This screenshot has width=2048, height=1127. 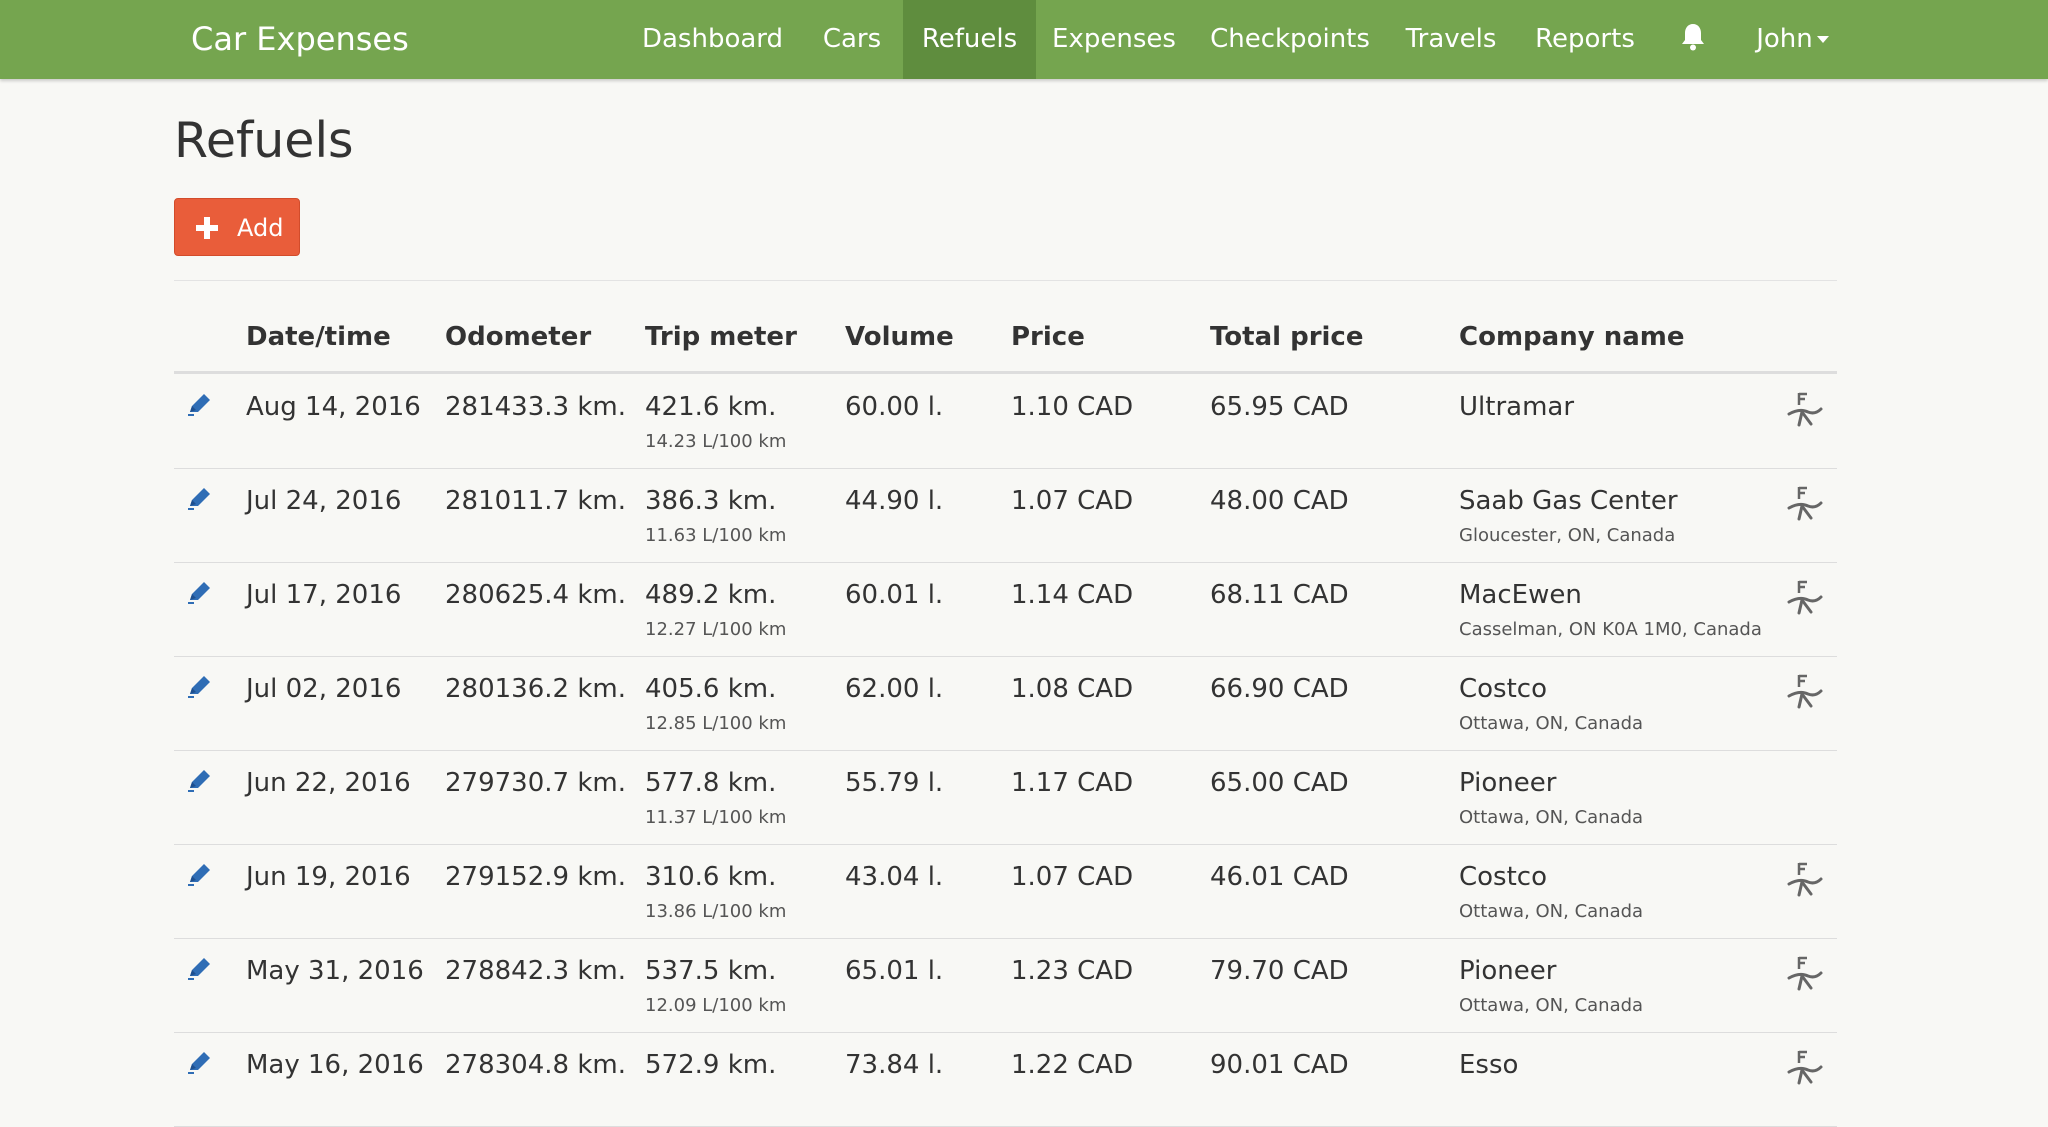 I want to click on col-header-trip-meter: Trip meter, so click(x=721, y=337).